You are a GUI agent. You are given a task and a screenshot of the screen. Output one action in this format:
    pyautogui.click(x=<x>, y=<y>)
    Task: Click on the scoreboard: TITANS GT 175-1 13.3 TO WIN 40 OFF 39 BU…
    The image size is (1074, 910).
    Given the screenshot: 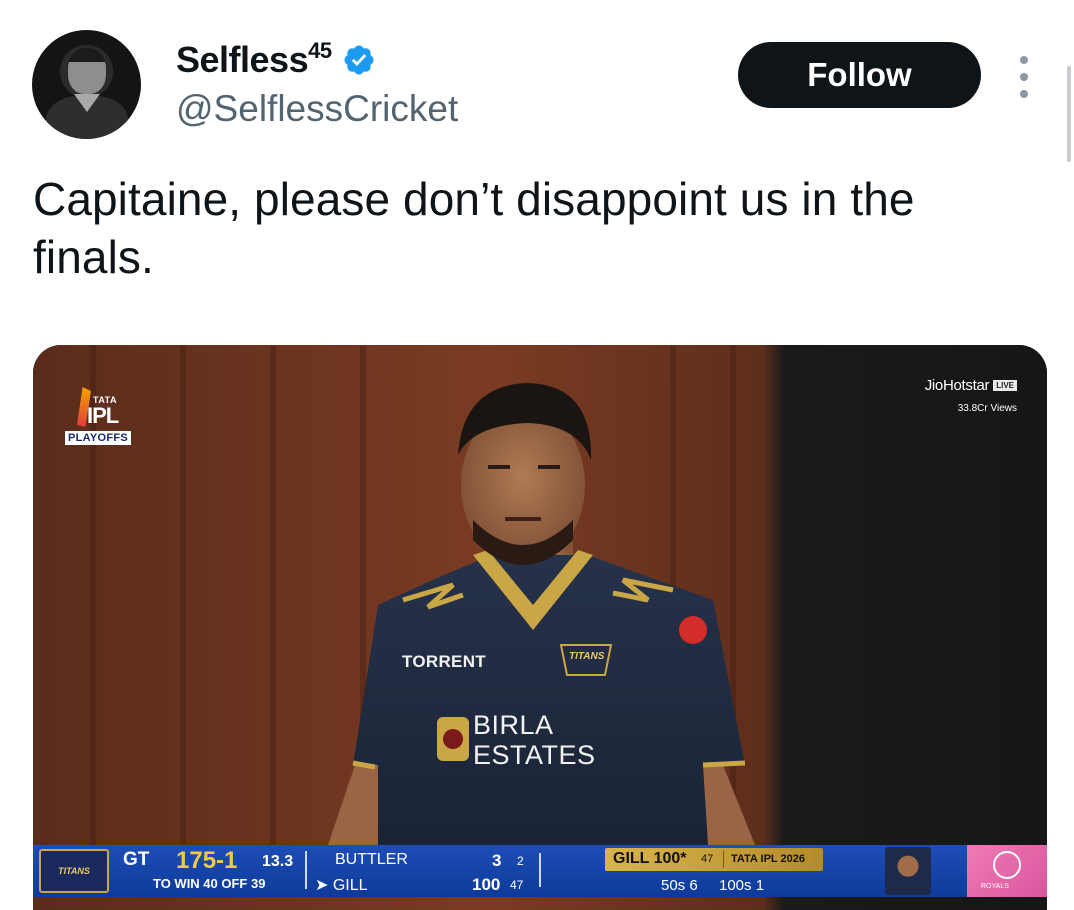 What is the action you would take?
    pyautogui.click(x=540, y=871)
    